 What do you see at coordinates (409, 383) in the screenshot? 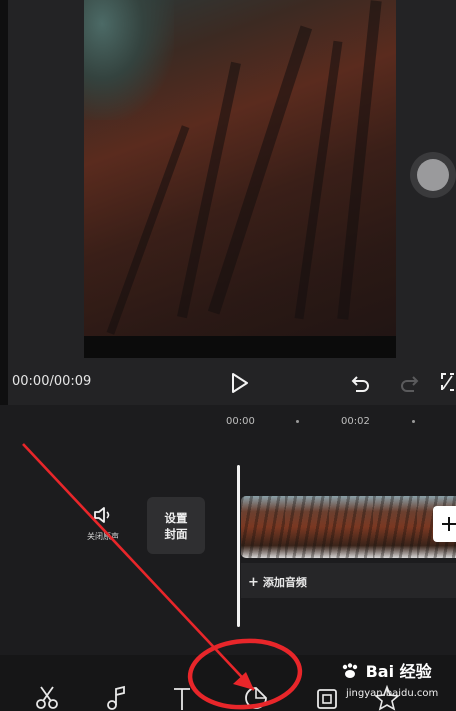
I see `redo-icon` at bounding box center [409, 383].